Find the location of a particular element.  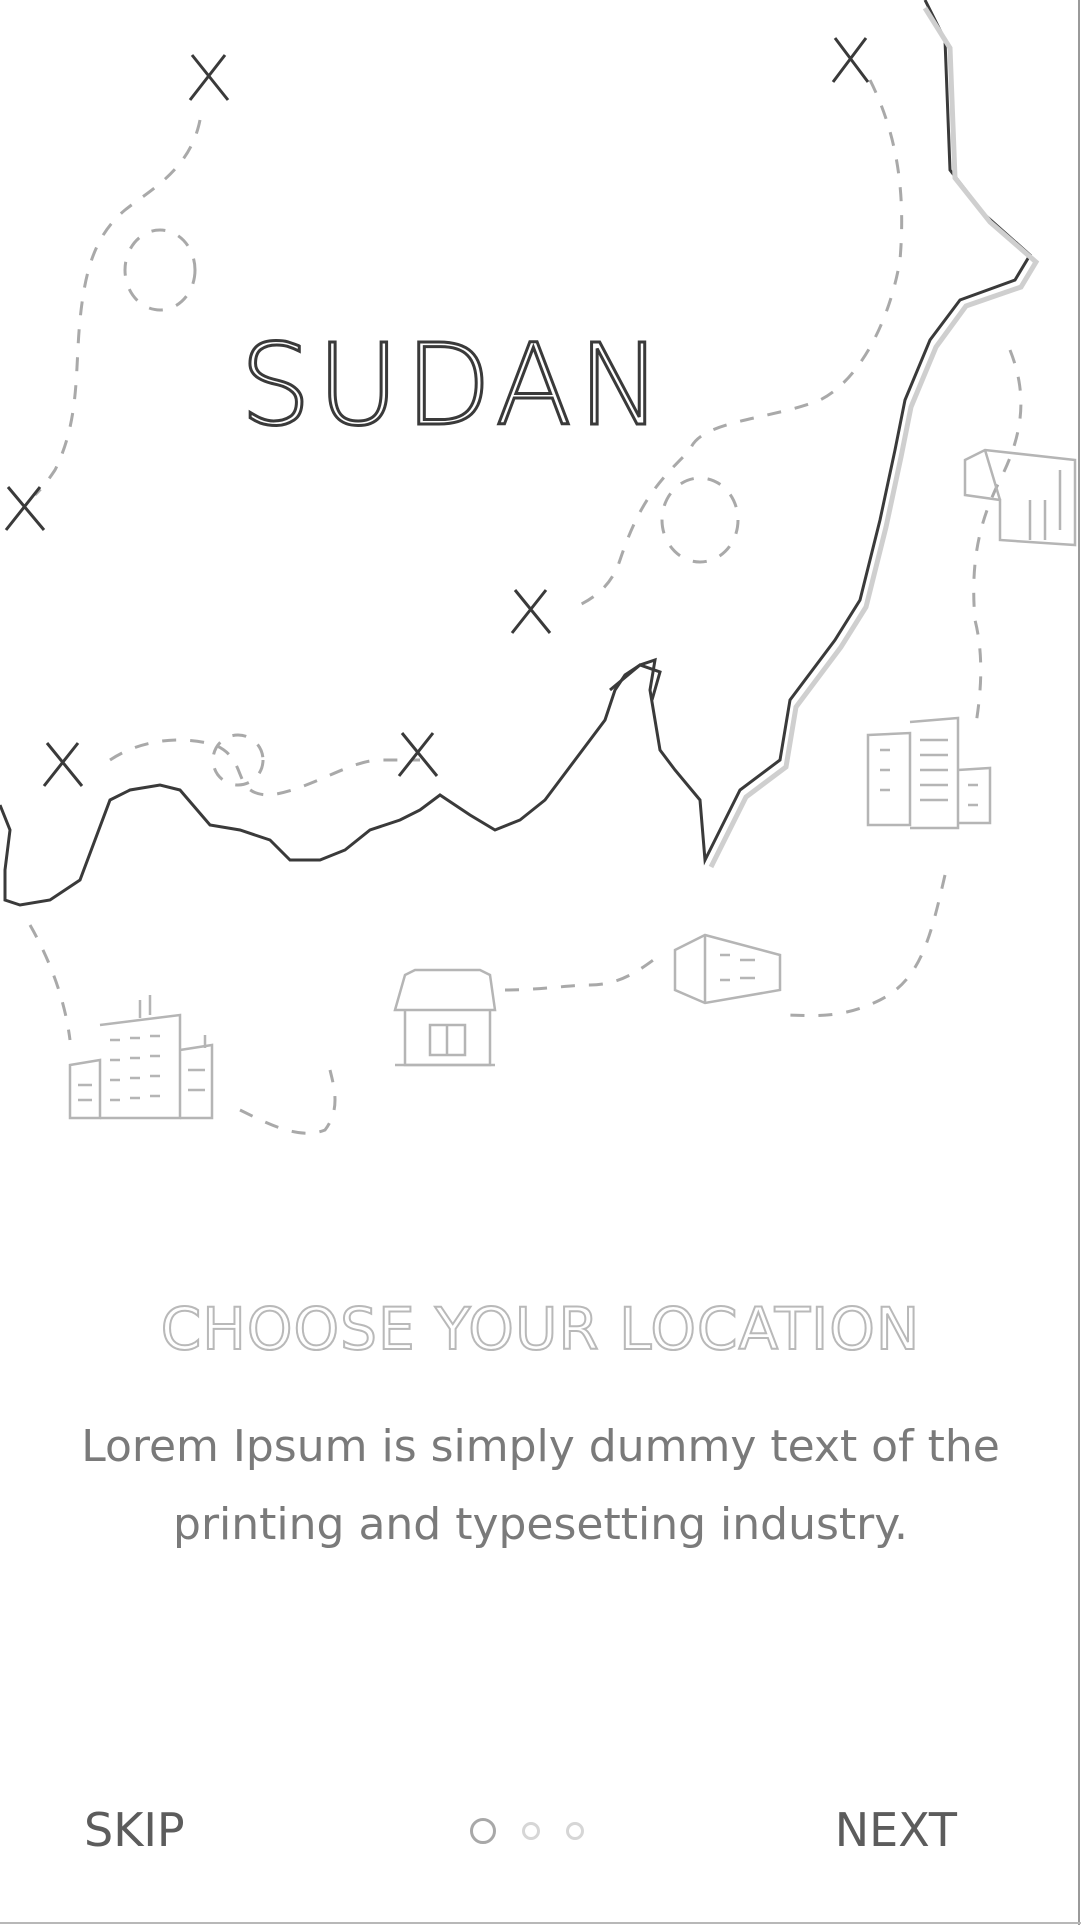

next-button: NEXT is located at coordinates (896, 1830).